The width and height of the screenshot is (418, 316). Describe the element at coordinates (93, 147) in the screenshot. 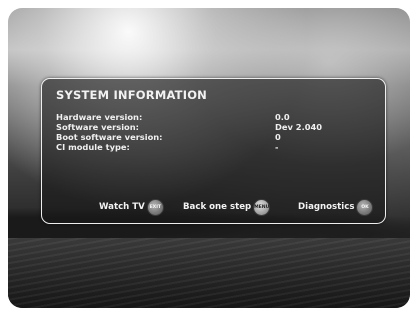

I see `ci-module-type-label: CI module type:` at that location.